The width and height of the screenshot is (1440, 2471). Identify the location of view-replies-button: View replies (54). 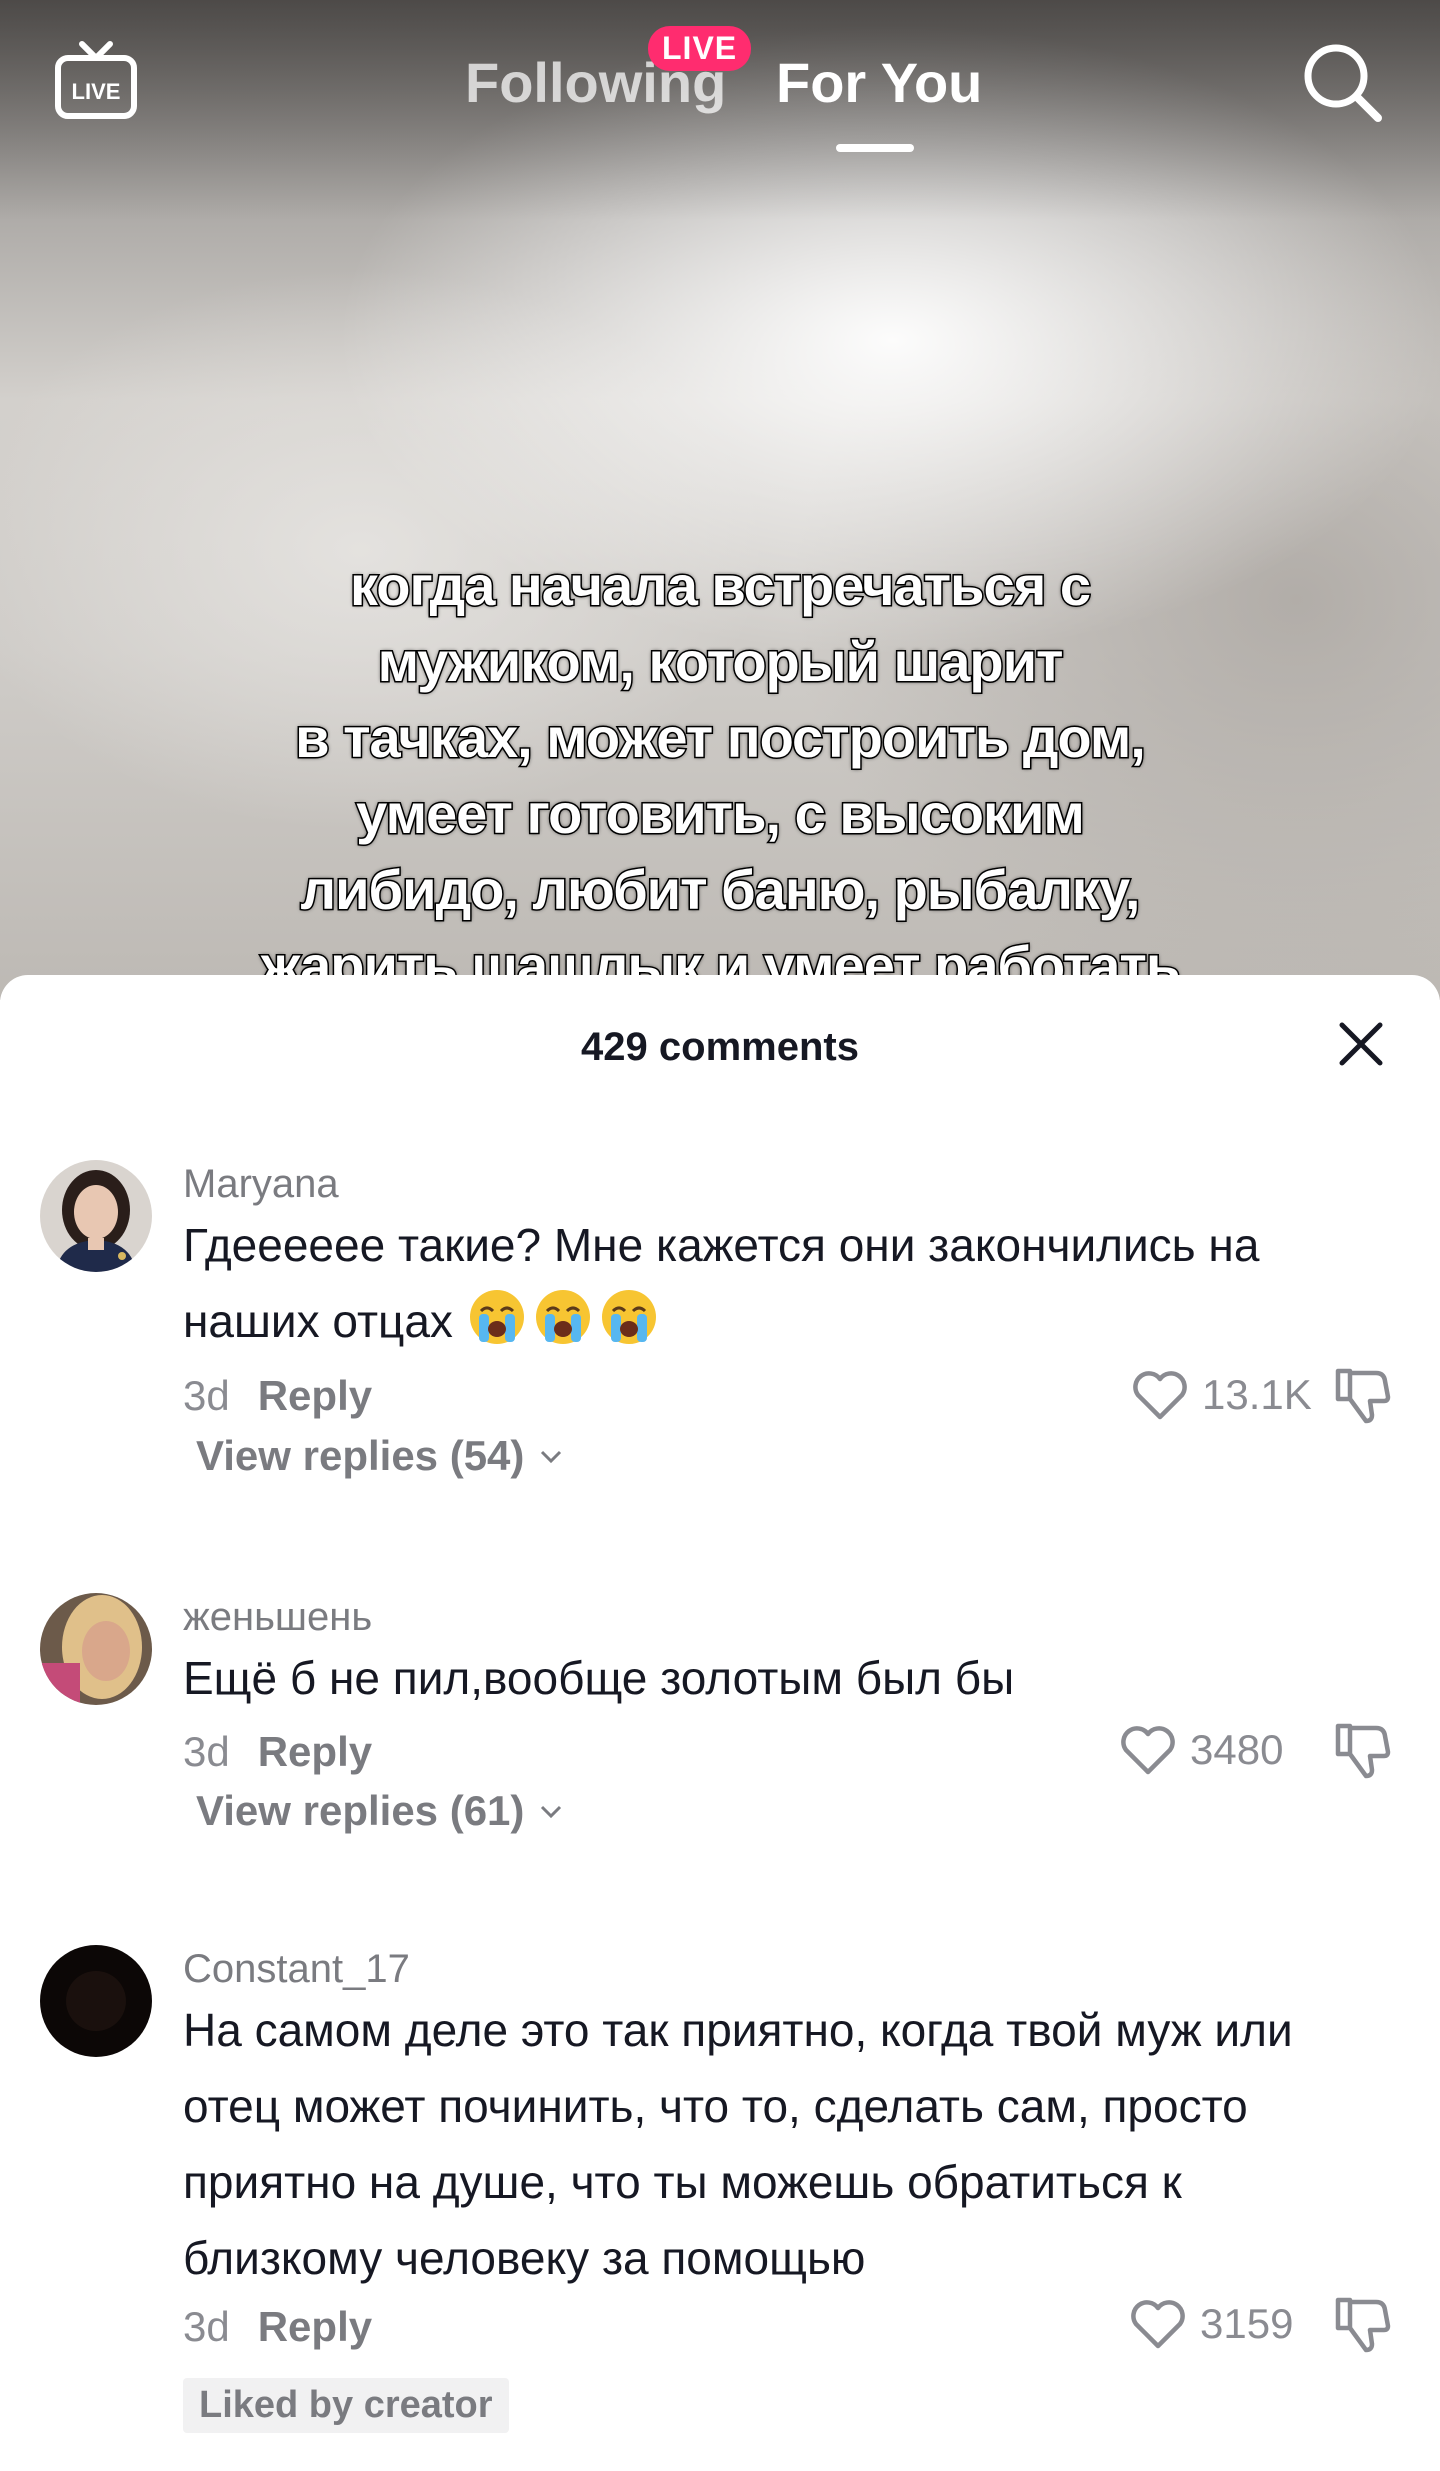
(381, 1456).